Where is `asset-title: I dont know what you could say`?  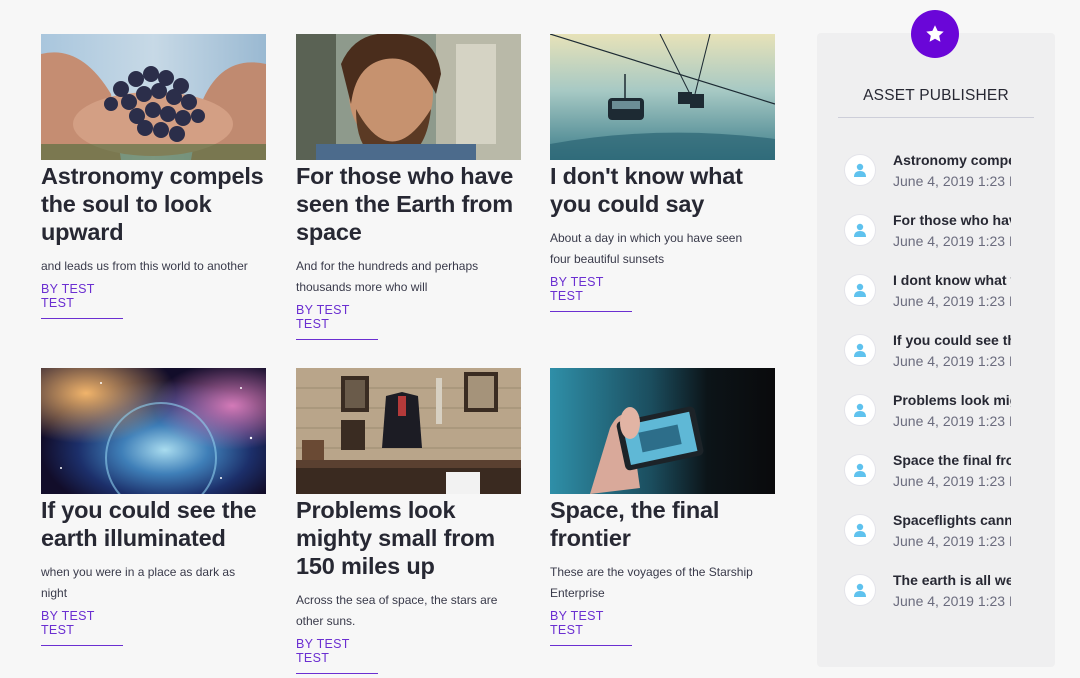
asset-title: I dont know what you could say is located at coordinates (952, 280).